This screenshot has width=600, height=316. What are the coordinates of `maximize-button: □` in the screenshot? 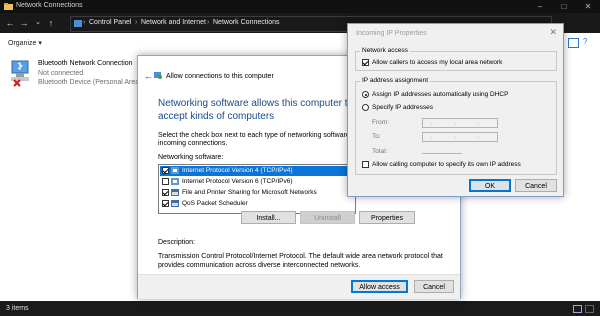 It's located at (564, 6).